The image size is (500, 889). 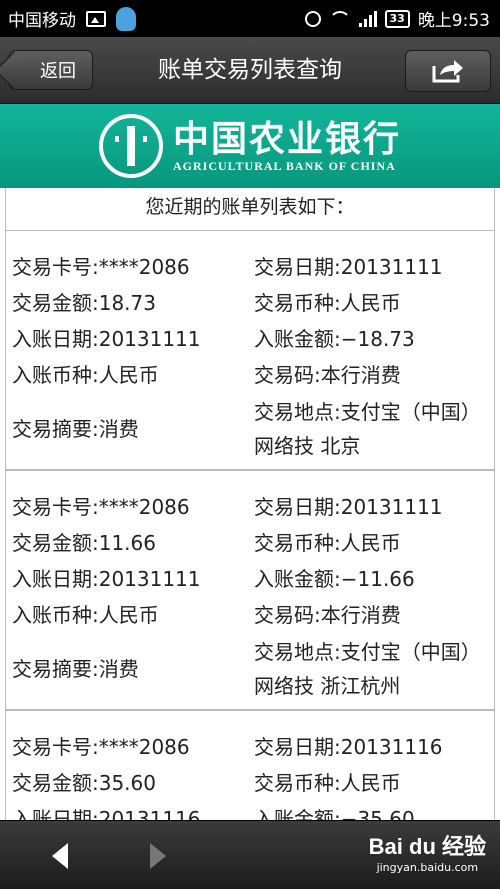 What do you see at coordinates (126, 18) in the screenshot?
I see `qq-icon` at bounding box center [126, 18].